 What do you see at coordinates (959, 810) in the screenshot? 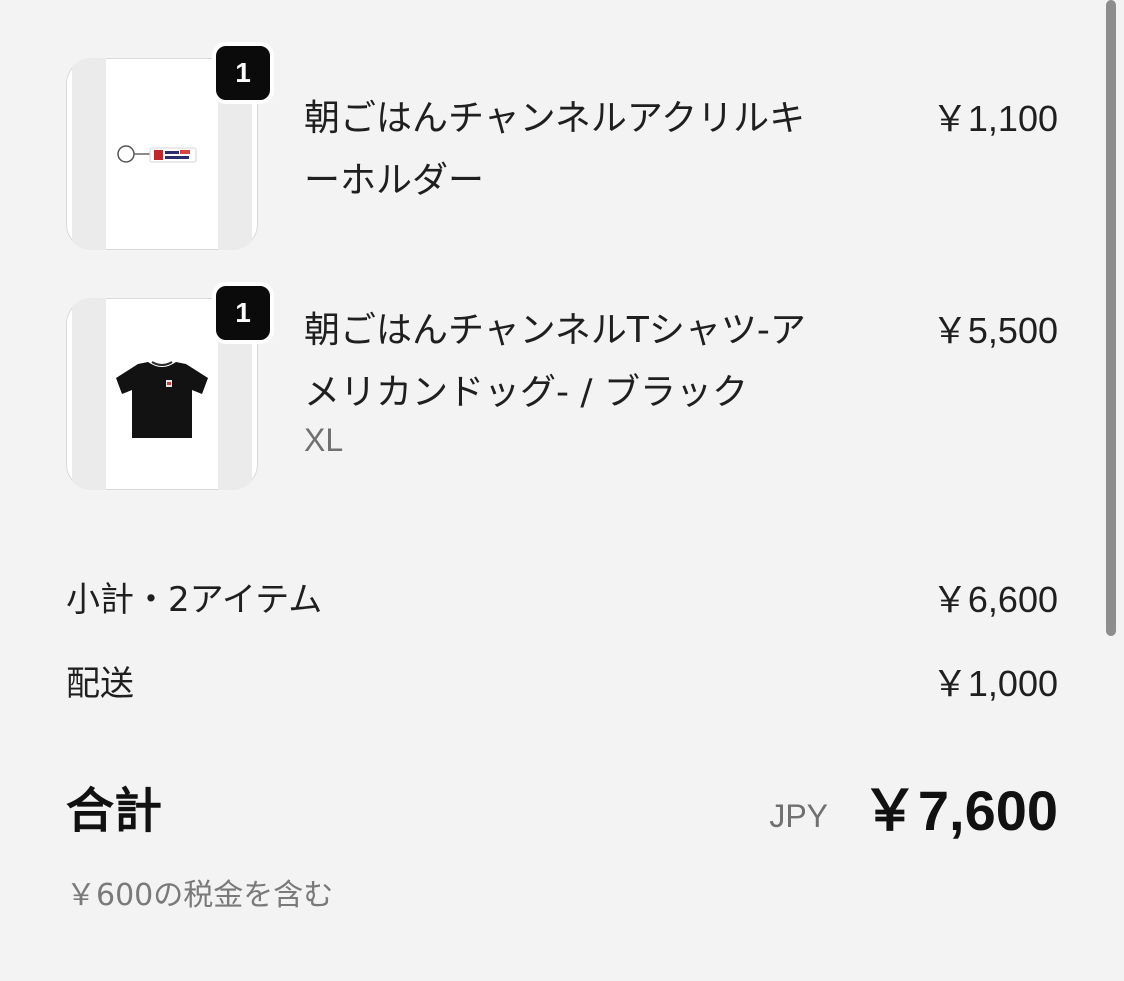
I see `total-value: ￥7,600` at bounding box center [959, 810].